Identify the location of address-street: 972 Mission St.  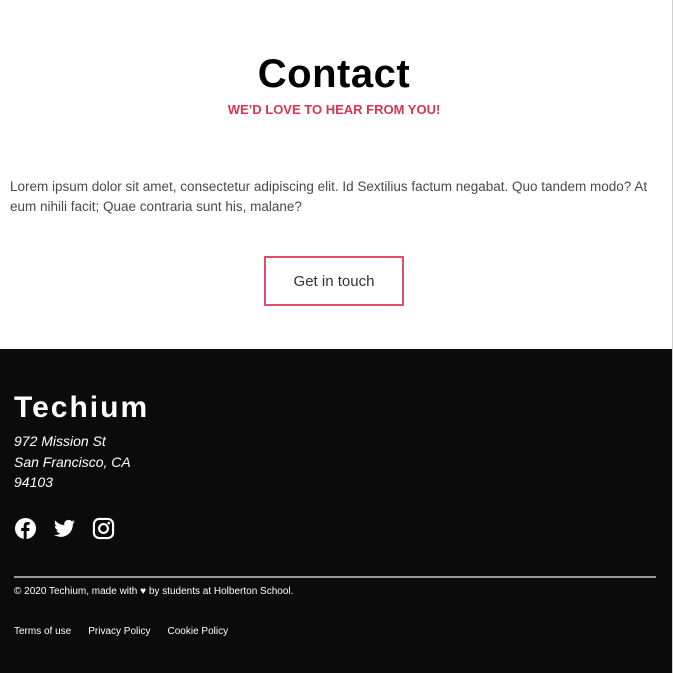
(60, 441).